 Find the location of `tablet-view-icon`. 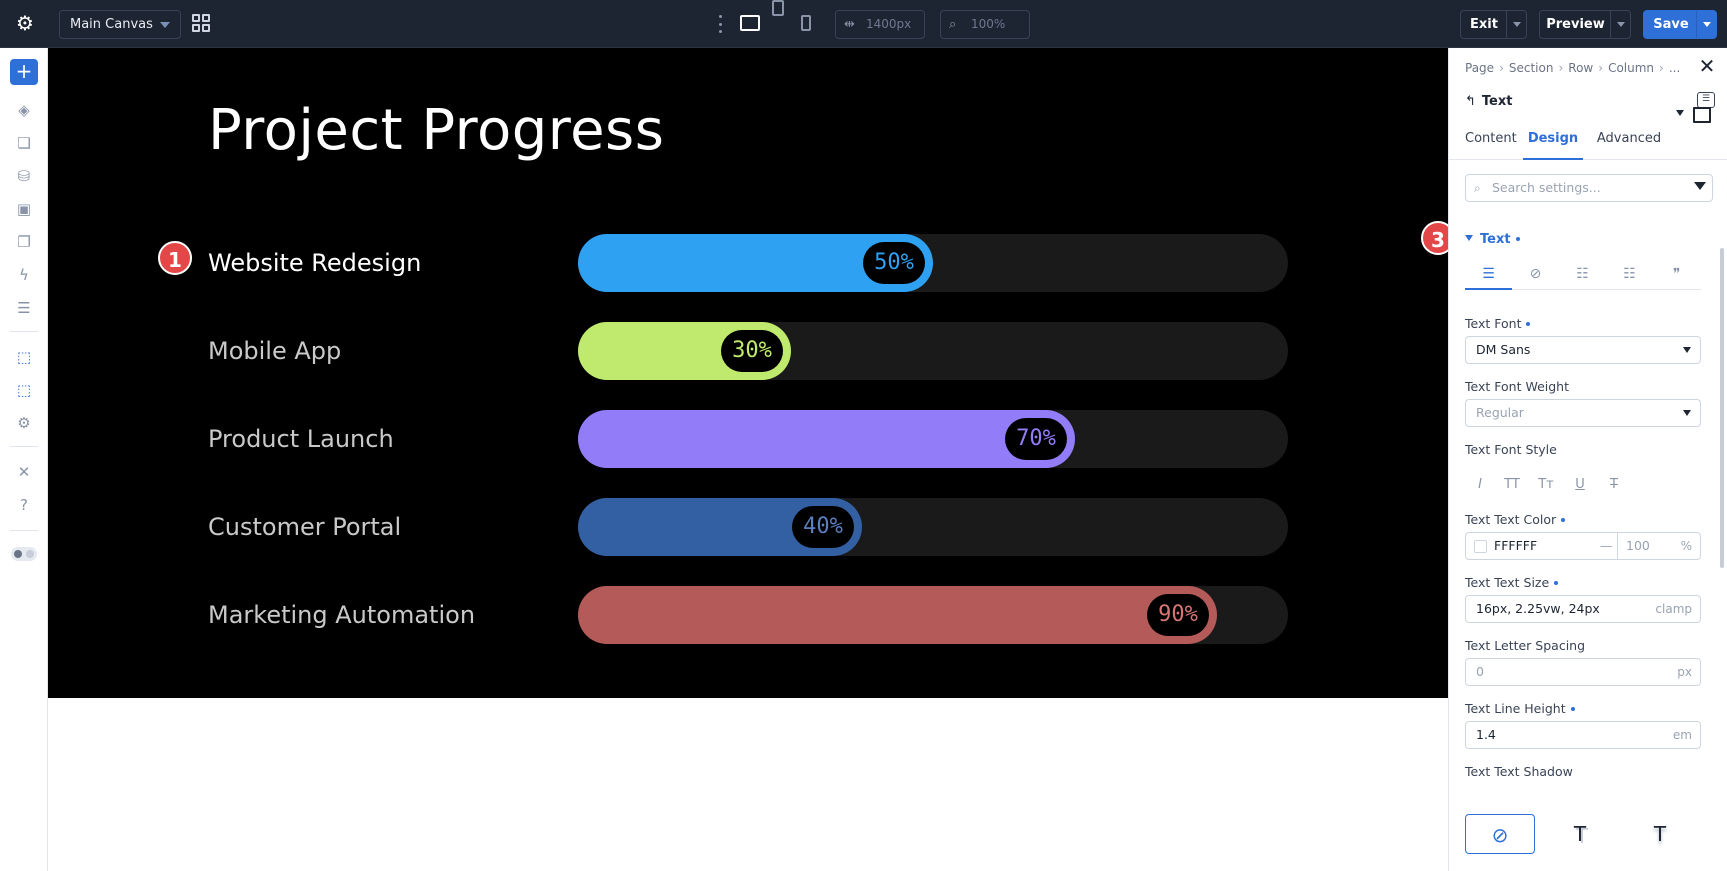

tablet-view-icon is located at coordinates (778, 8).